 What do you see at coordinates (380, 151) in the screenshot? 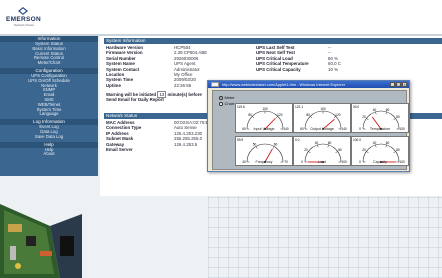
I see `gauge-capacity: 0 20 40 60 80 100 100.0 Capacity` at bounding box center [380, 151].